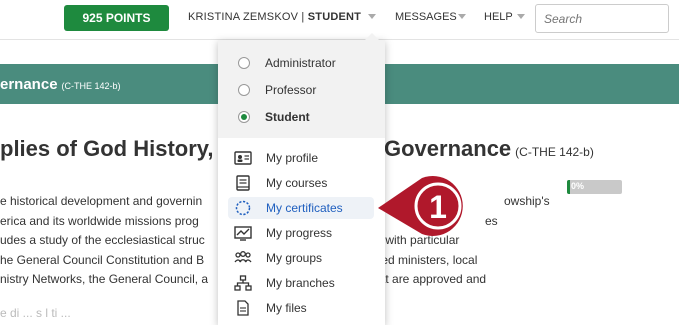  I want to click on description-line: aled ministers, local, so click(425, 259).